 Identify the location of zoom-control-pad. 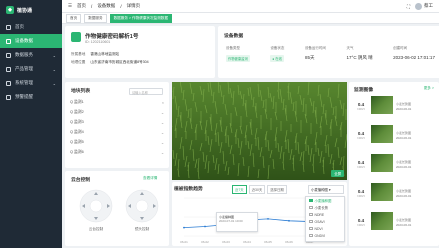
(142, 206).